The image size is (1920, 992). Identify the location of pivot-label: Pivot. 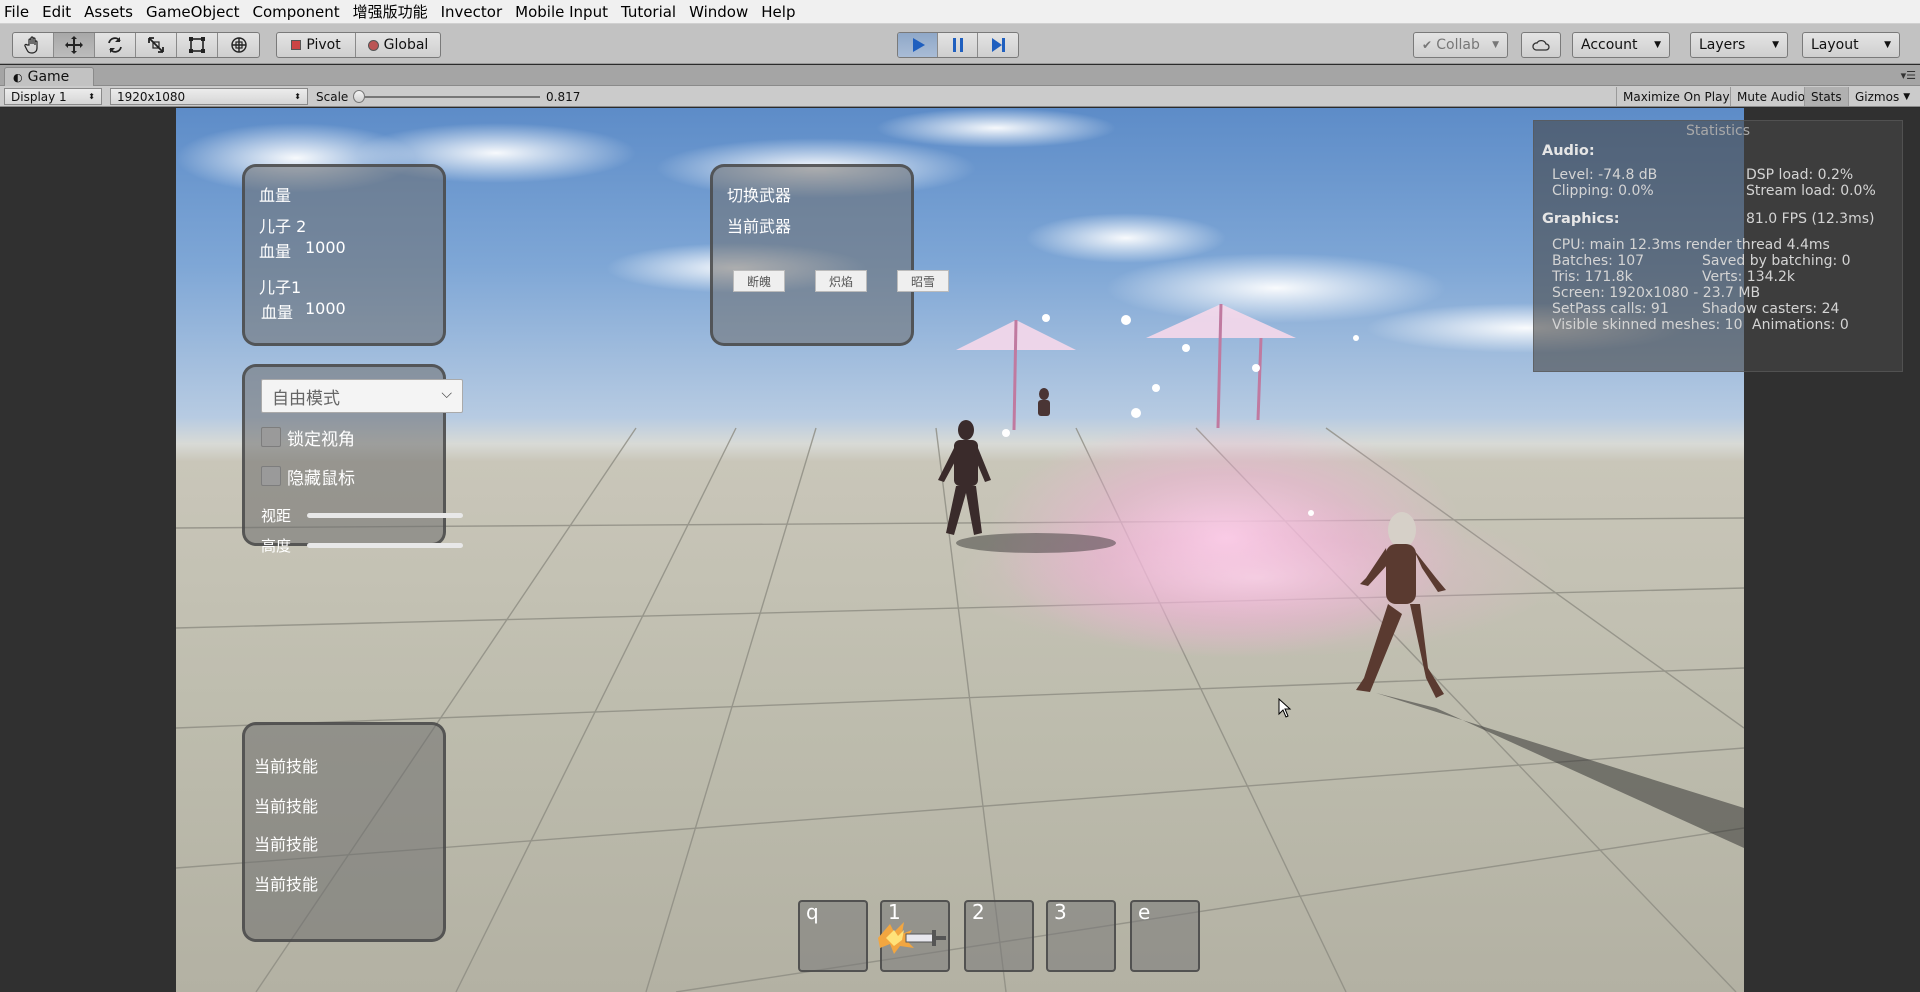
(323, 45).